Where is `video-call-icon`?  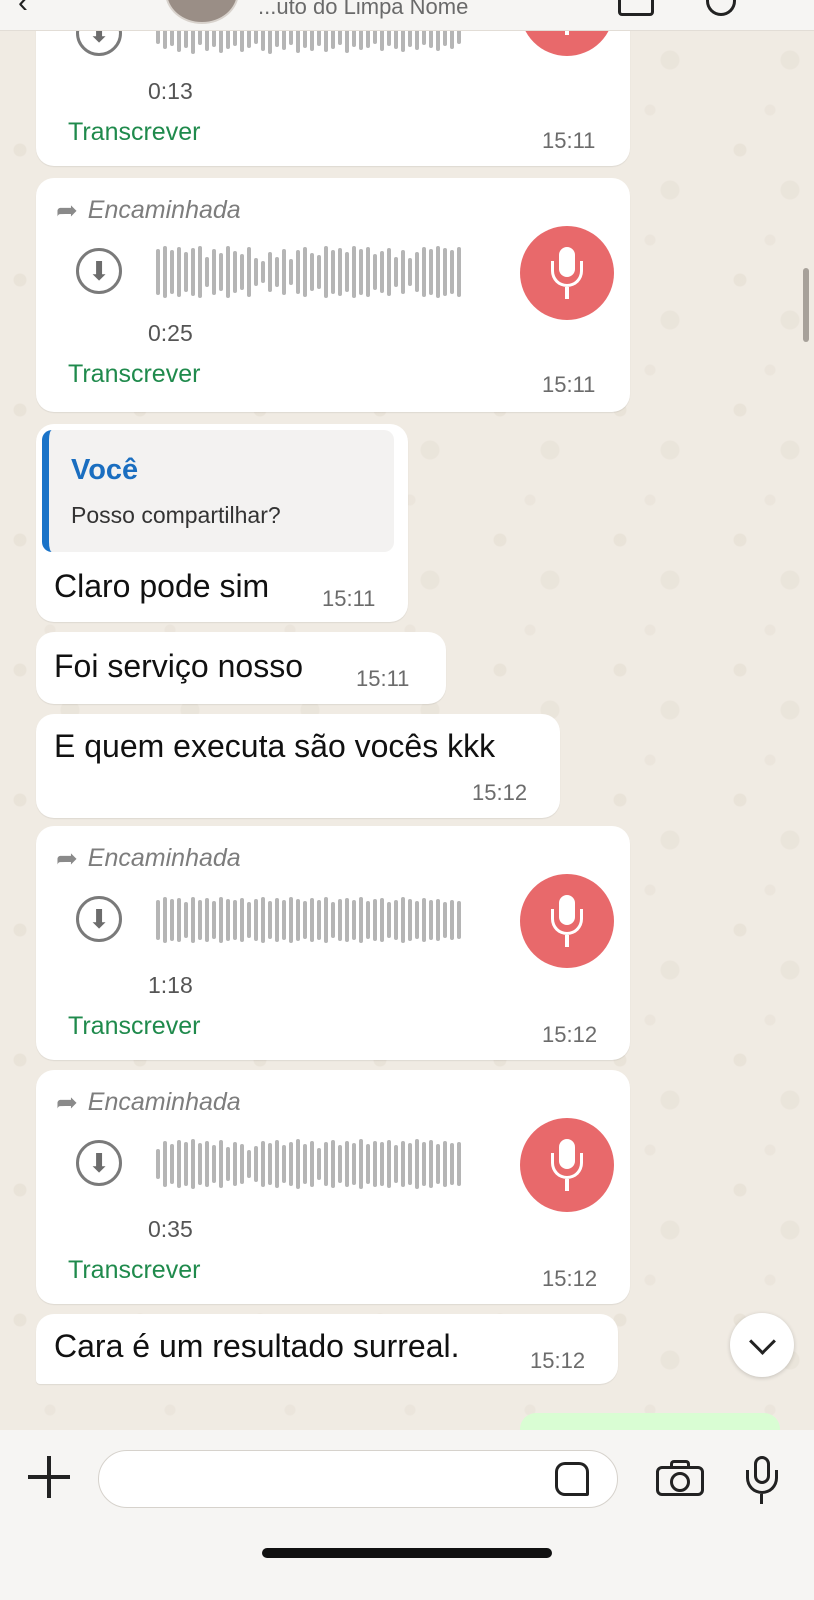 video-call-icon is located at coordinates (636, 8).